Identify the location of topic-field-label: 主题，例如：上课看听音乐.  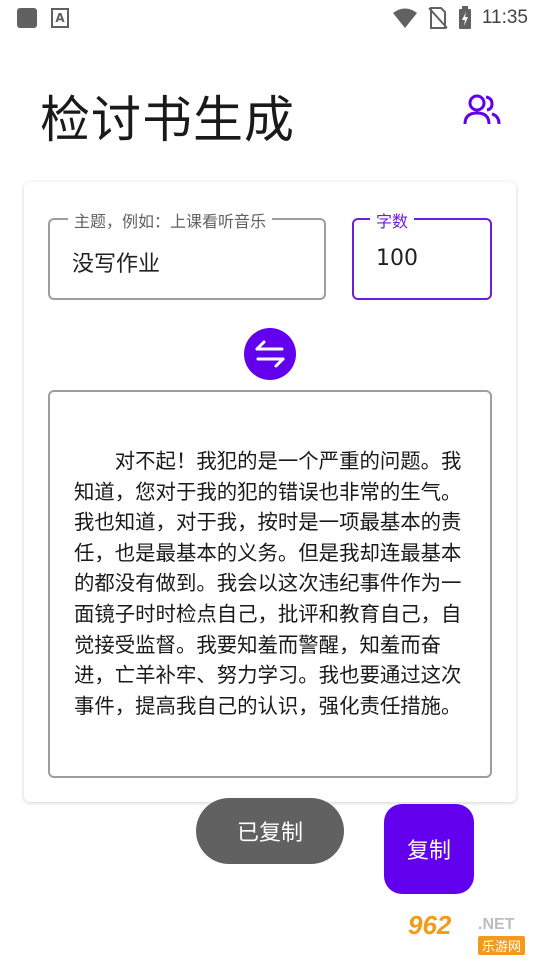
(170, 220).